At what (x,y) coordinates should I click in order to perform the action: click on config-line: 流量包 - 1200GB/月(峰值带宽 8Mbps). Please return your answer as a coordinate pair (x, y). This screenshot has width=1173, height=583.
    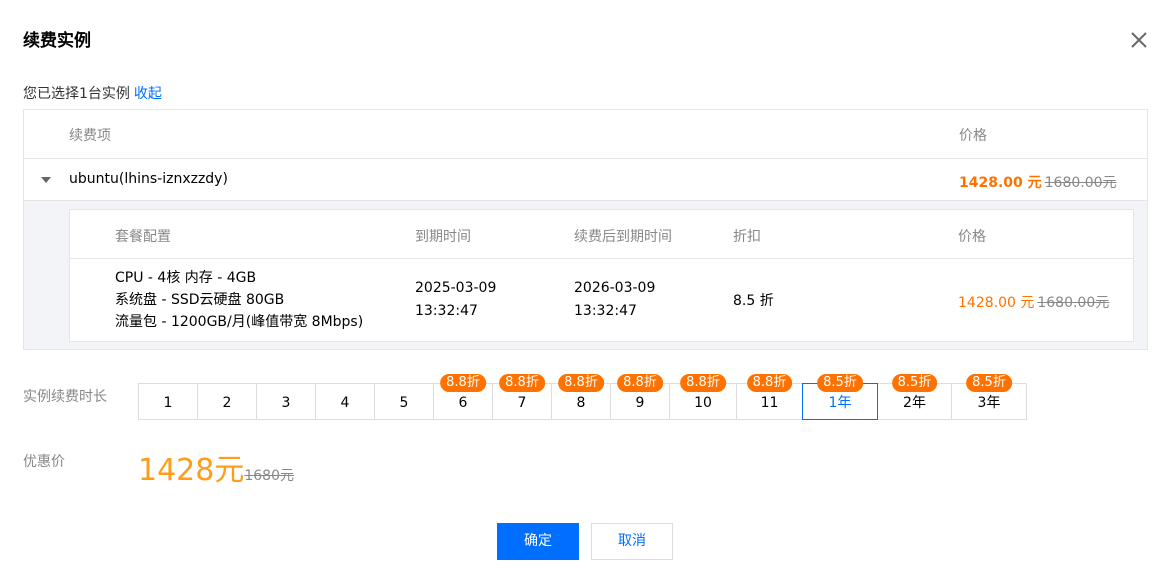
    Looking at the image, I should click on (239, 322).